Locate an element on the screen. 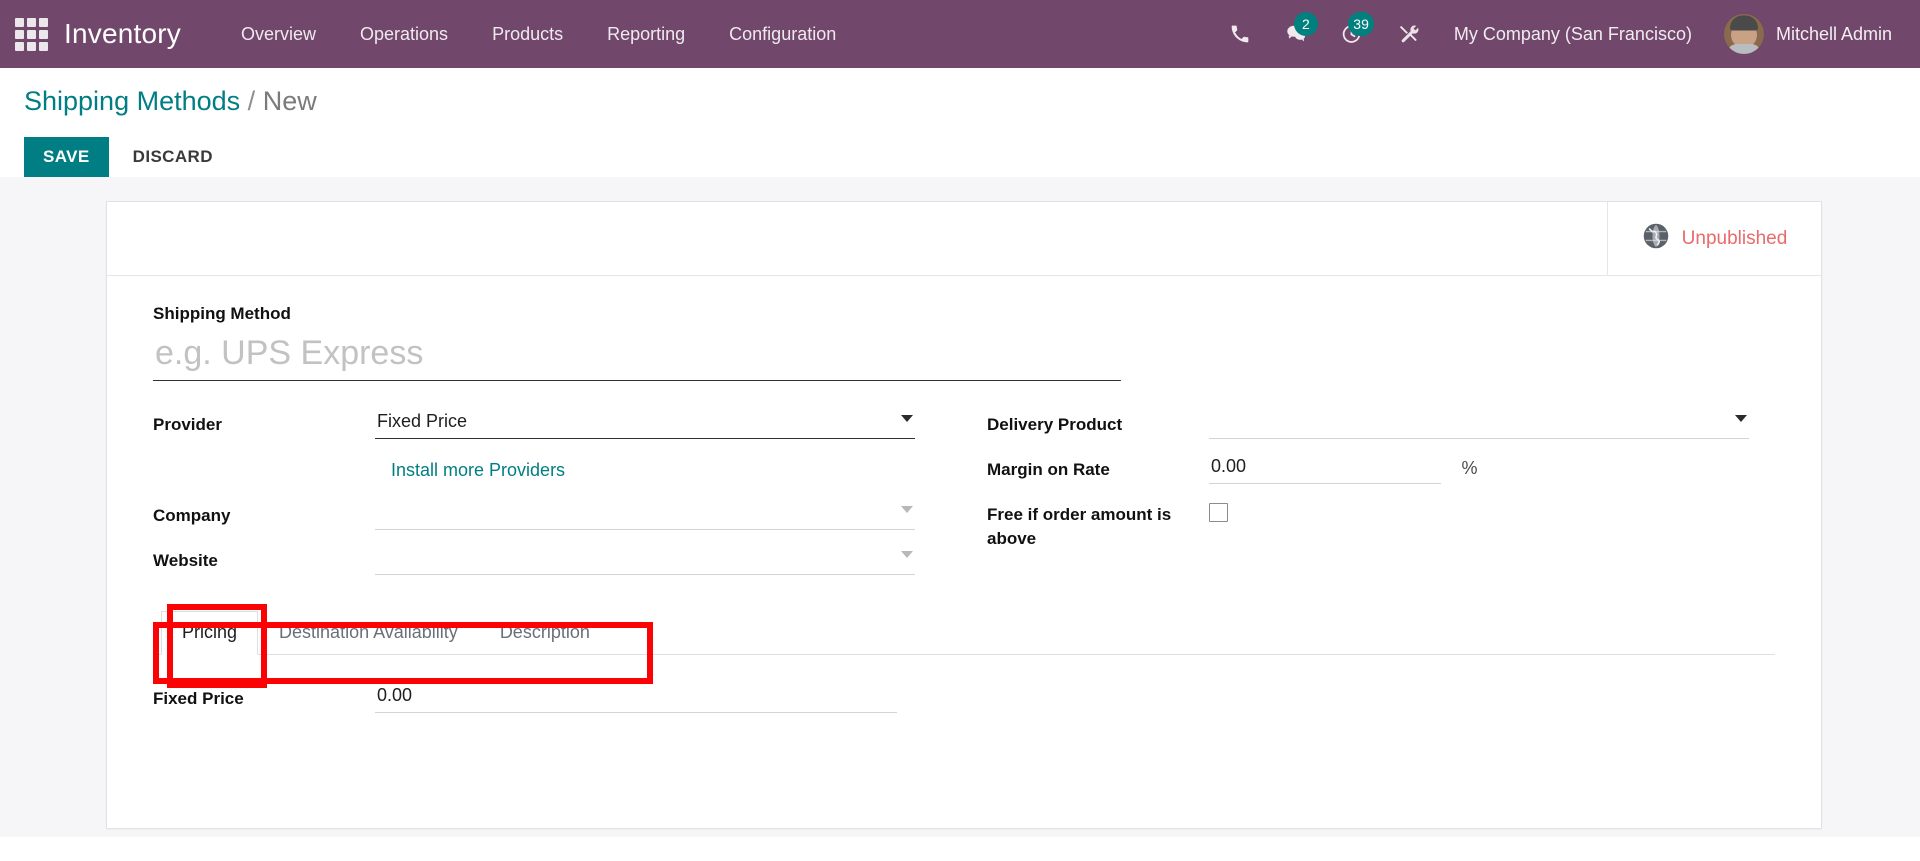 This screenshot has width=1920, height=861. delivery-product-control is located at coordinates (1479, 423).